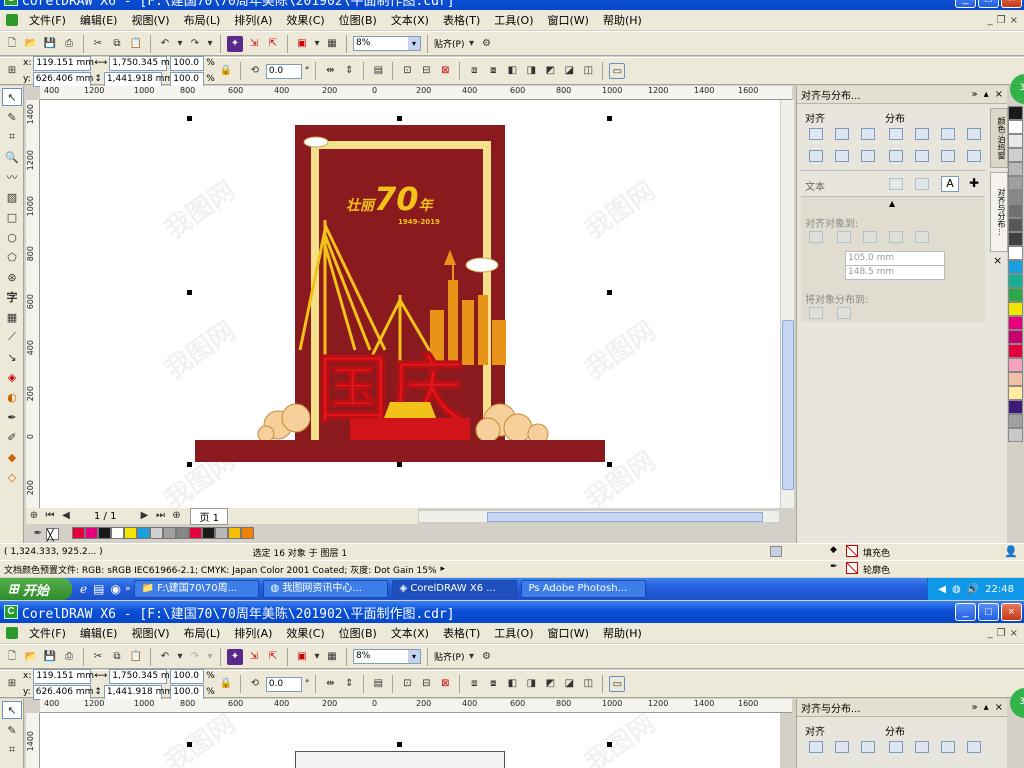  I want to click on smart-fill-tool-icon: ▨, so click(12, 197).